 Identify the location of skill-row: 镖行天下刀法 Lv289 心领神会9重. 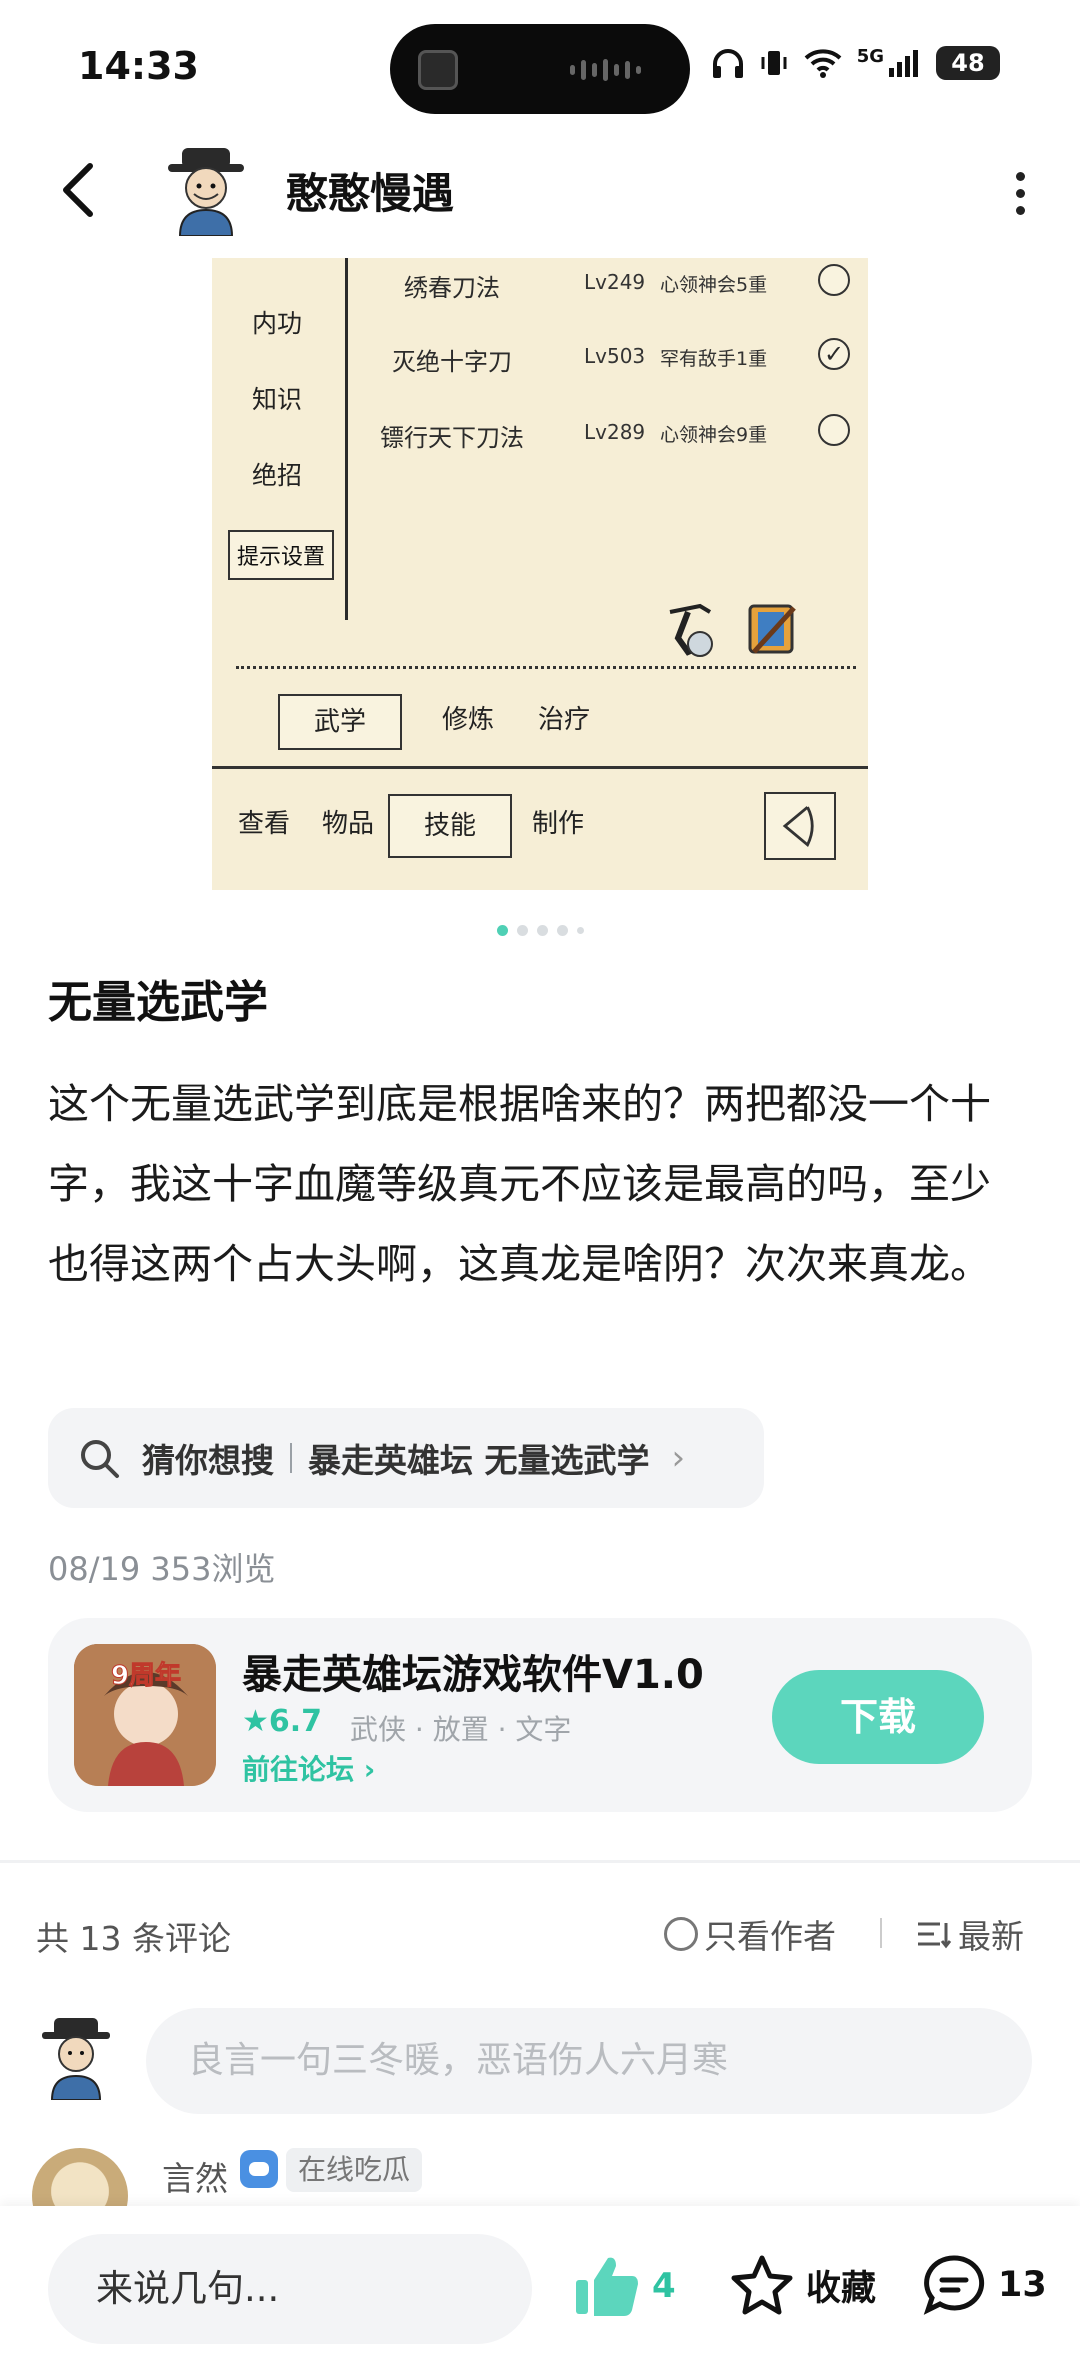
(602, 433).